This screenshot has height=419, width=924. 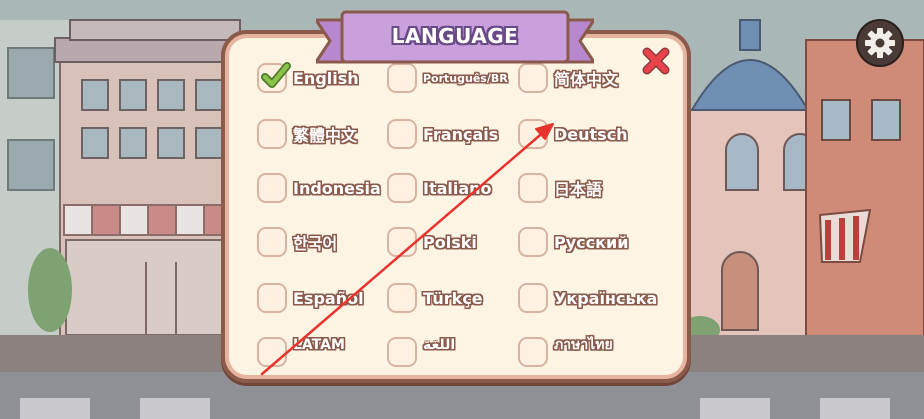 I want to click on language-label: Deutsch, so click(x=591, y=134).